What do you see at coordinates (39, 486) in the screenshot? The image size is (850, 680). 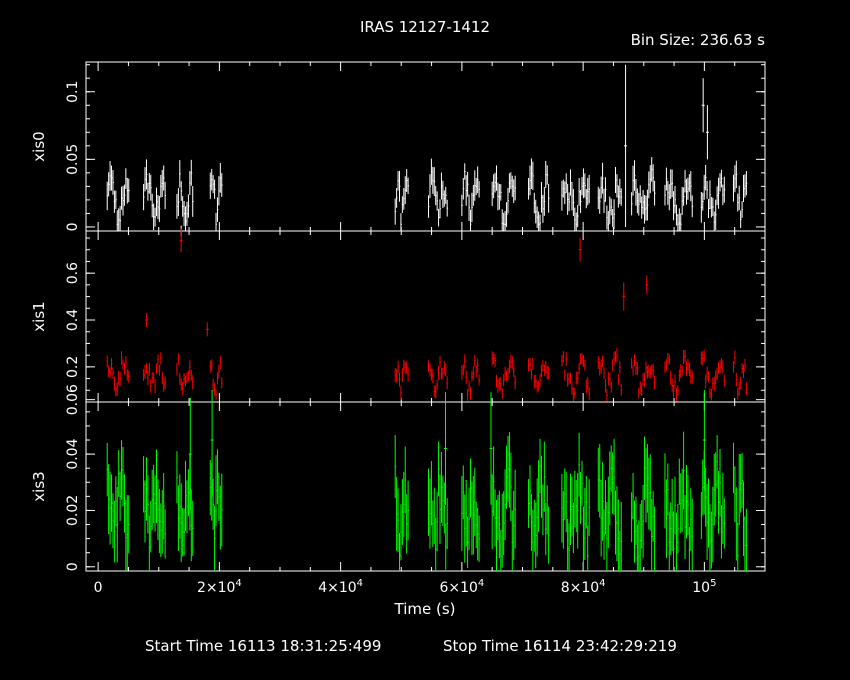 I see `y-axis-label: xis3` at bounding box center [39, 486].